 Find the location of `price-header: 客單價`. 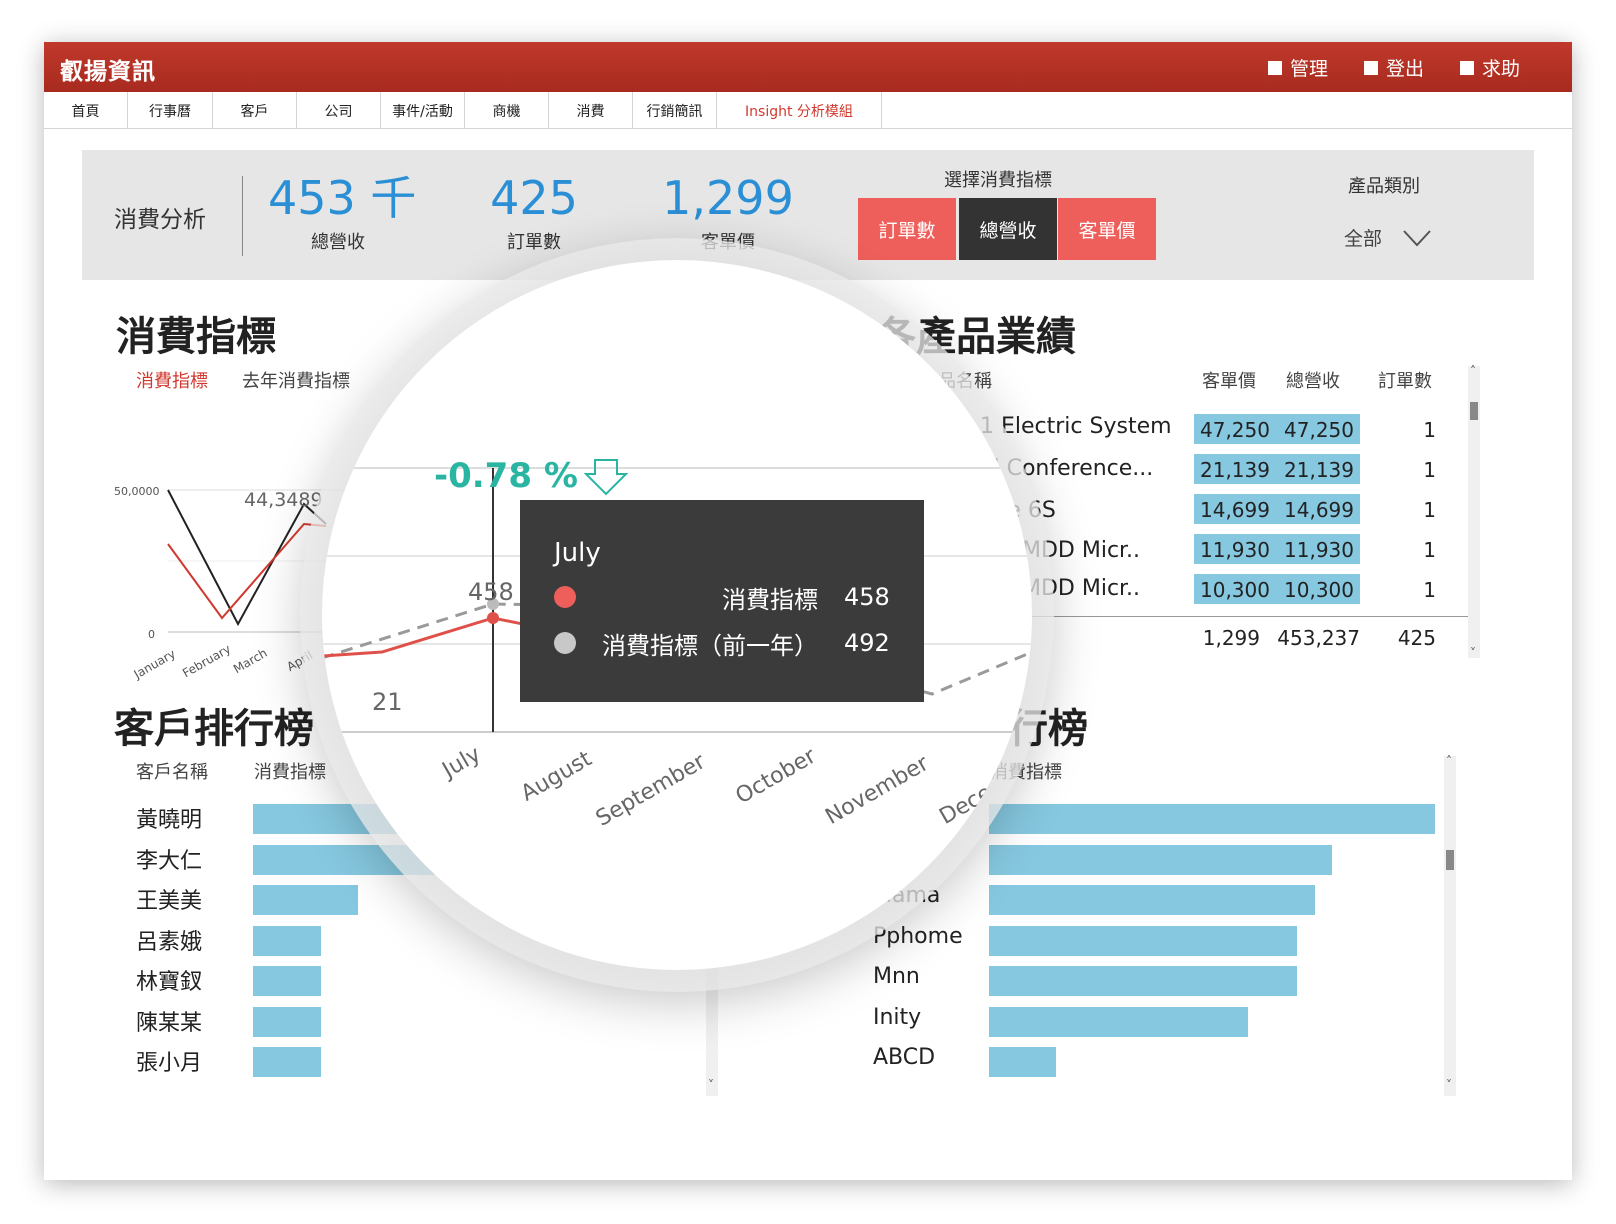

price-header: 客單價 is located at coordinates (1229, 380).